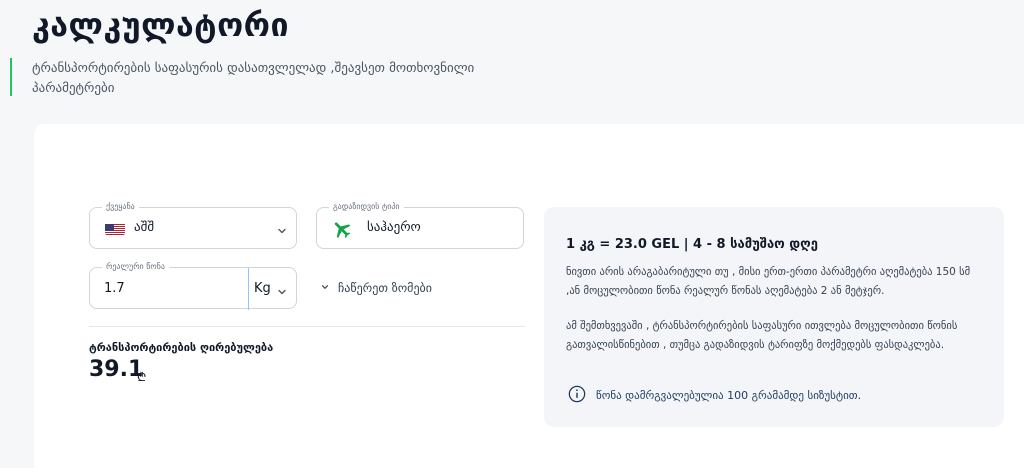  What do you see at coordinates (116, 369) in the screenshot?
I see `transport-cost-value: 39.1` at bounding box center [116, 369].